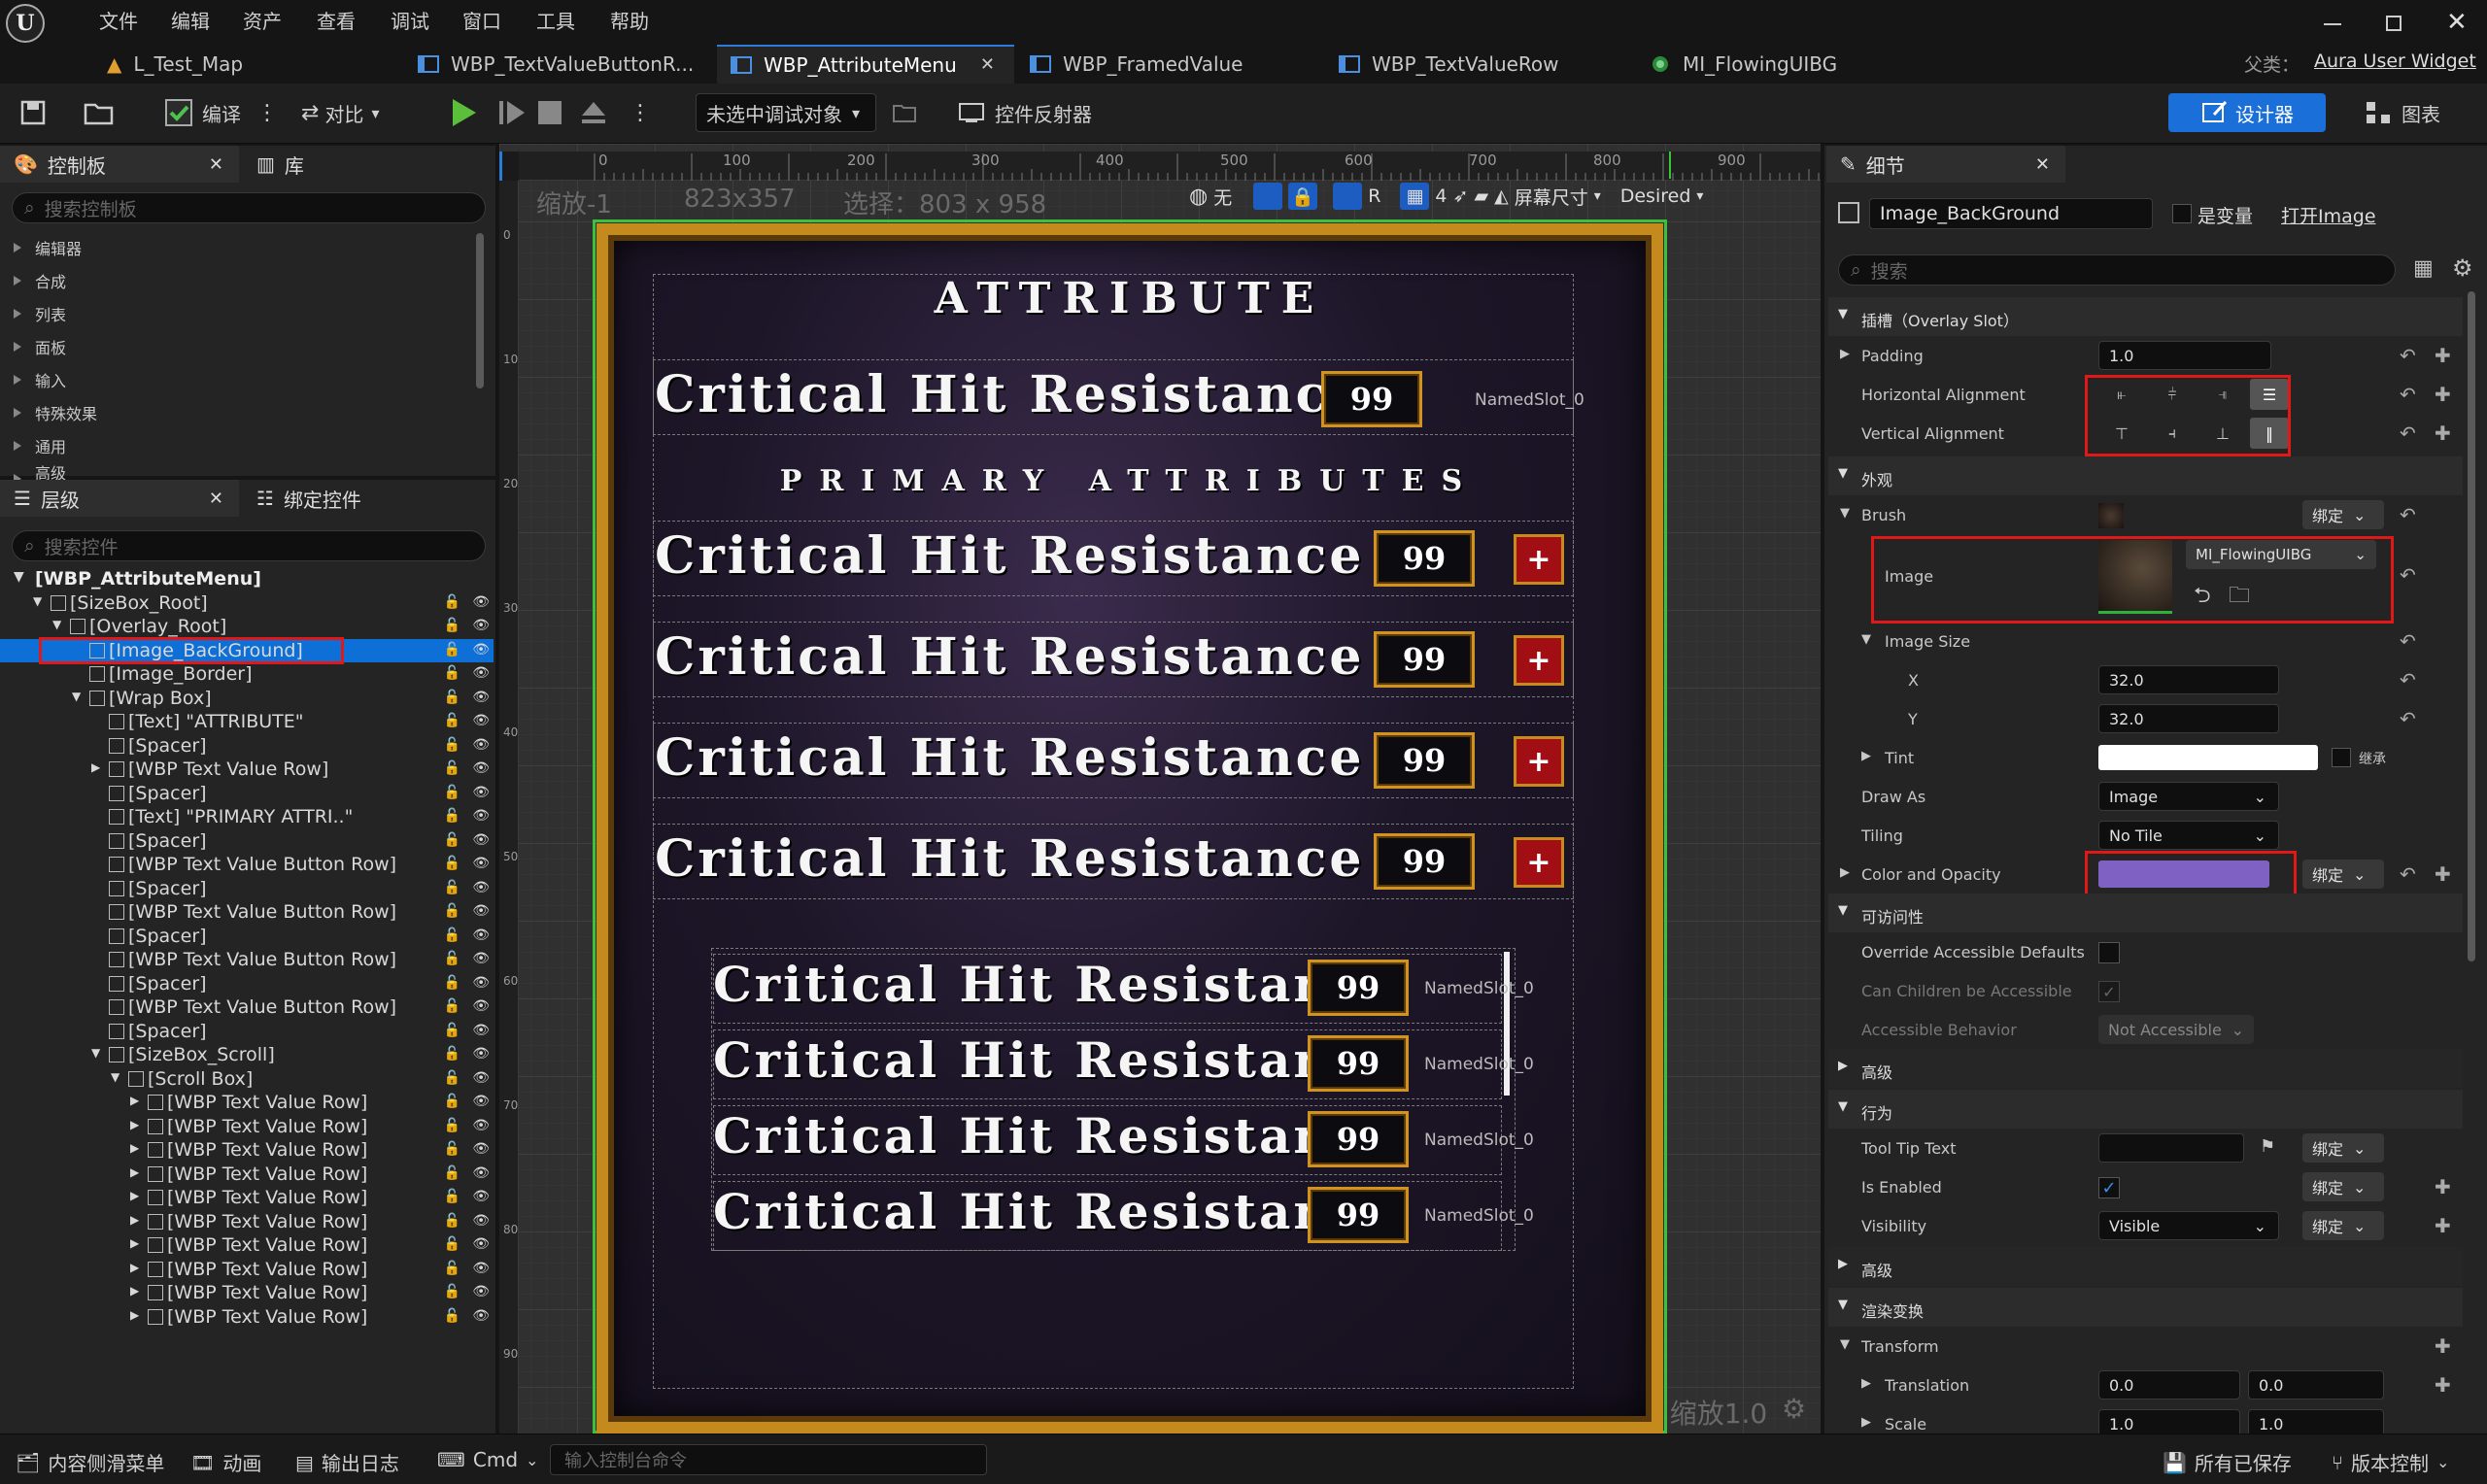  What do you see at coordinates (25, 23) in the screenshot?
I see `unreal-logo-icon: U` at bounding box center [25, 23].